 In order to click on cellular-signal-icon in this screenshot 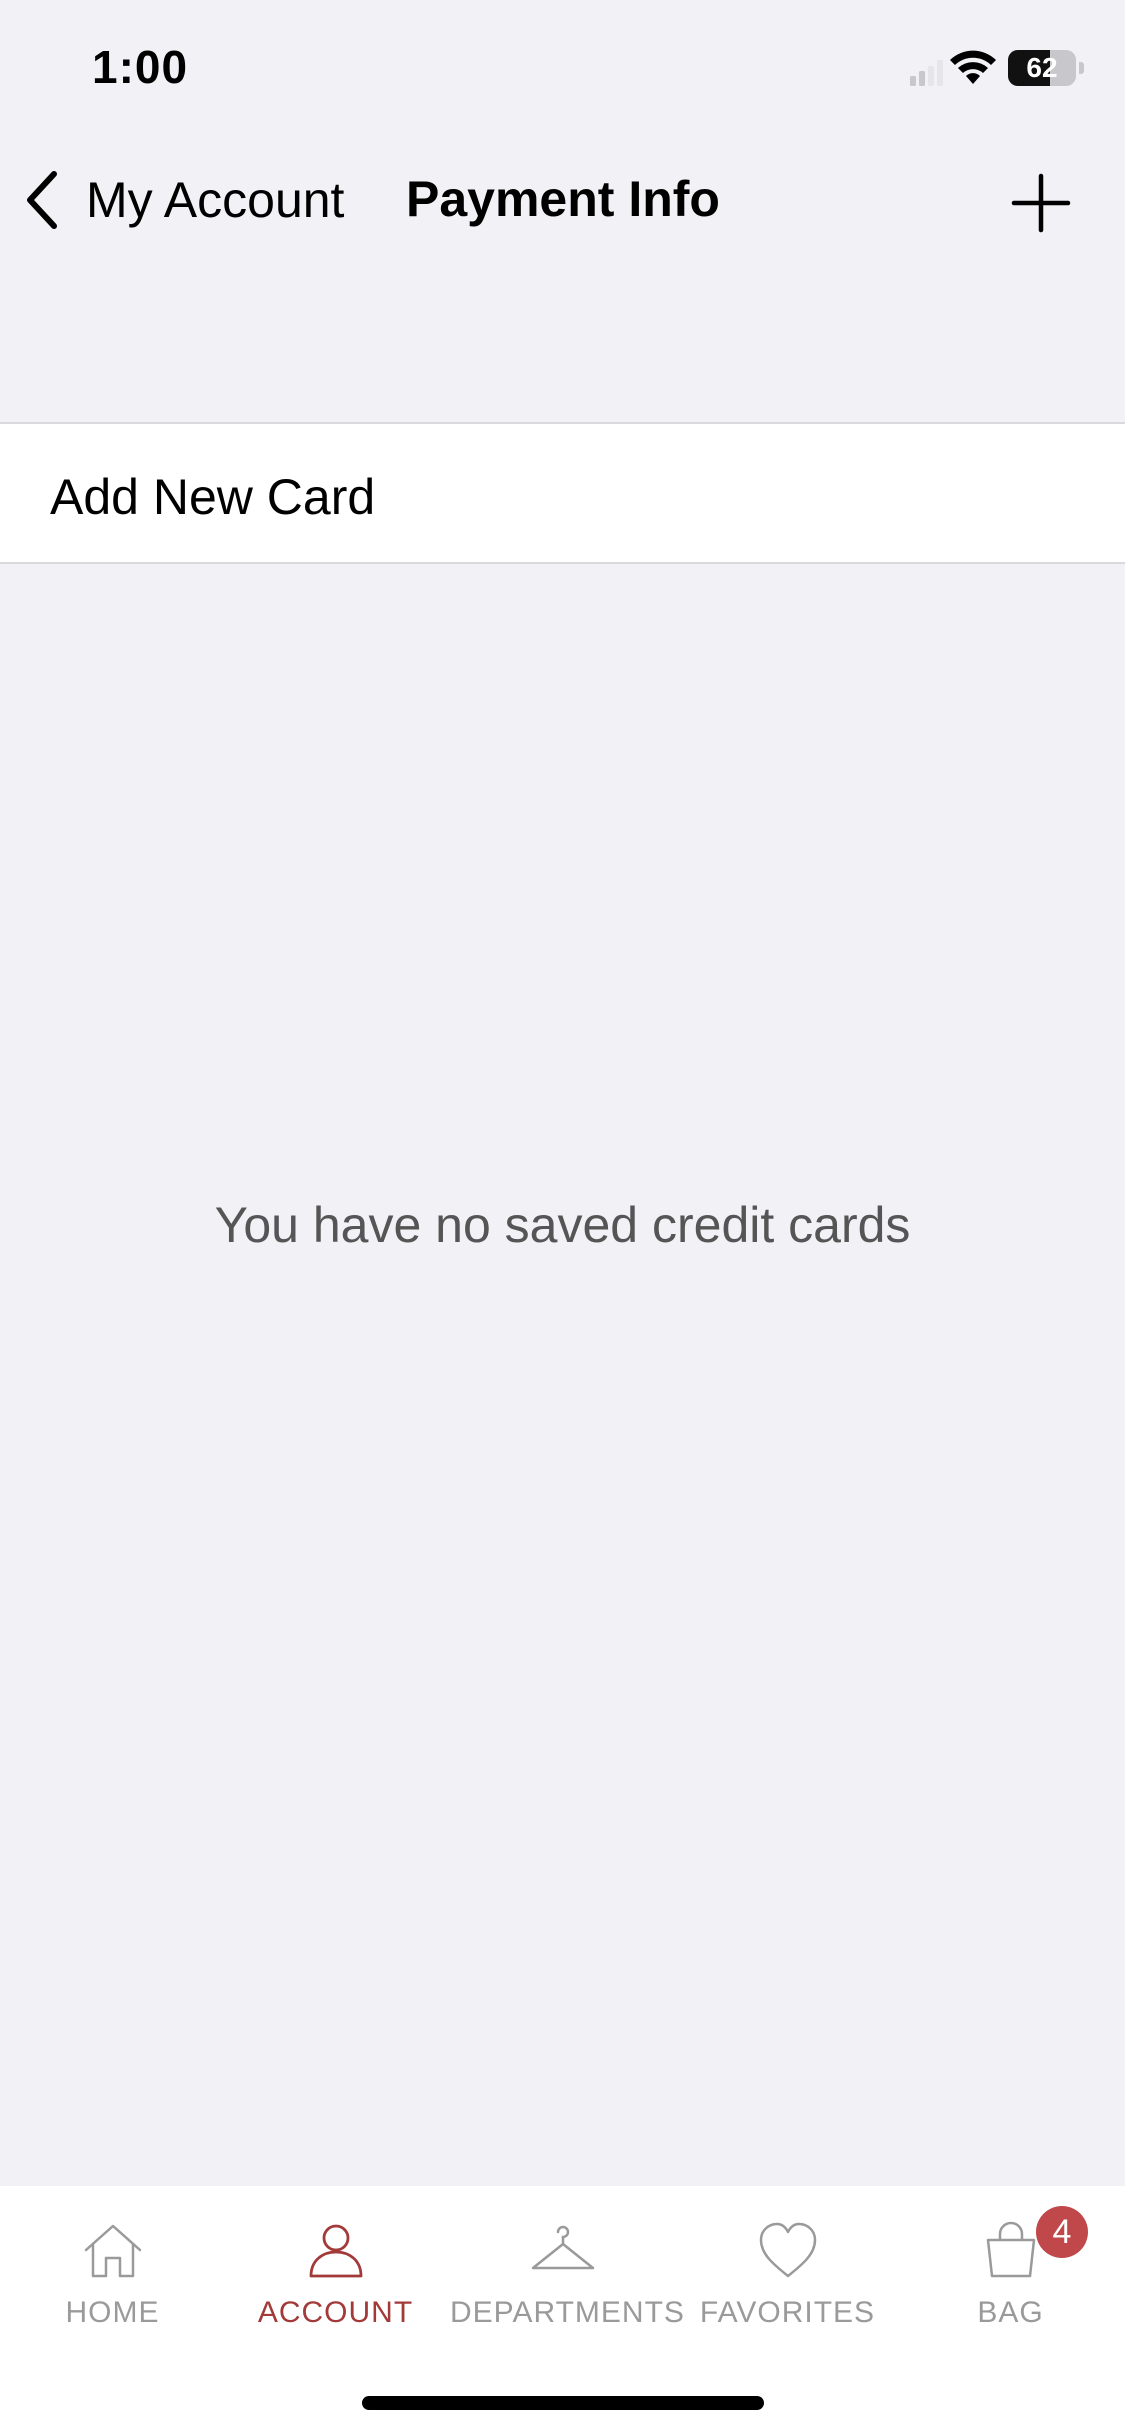, I will do `click(926, 73)`.